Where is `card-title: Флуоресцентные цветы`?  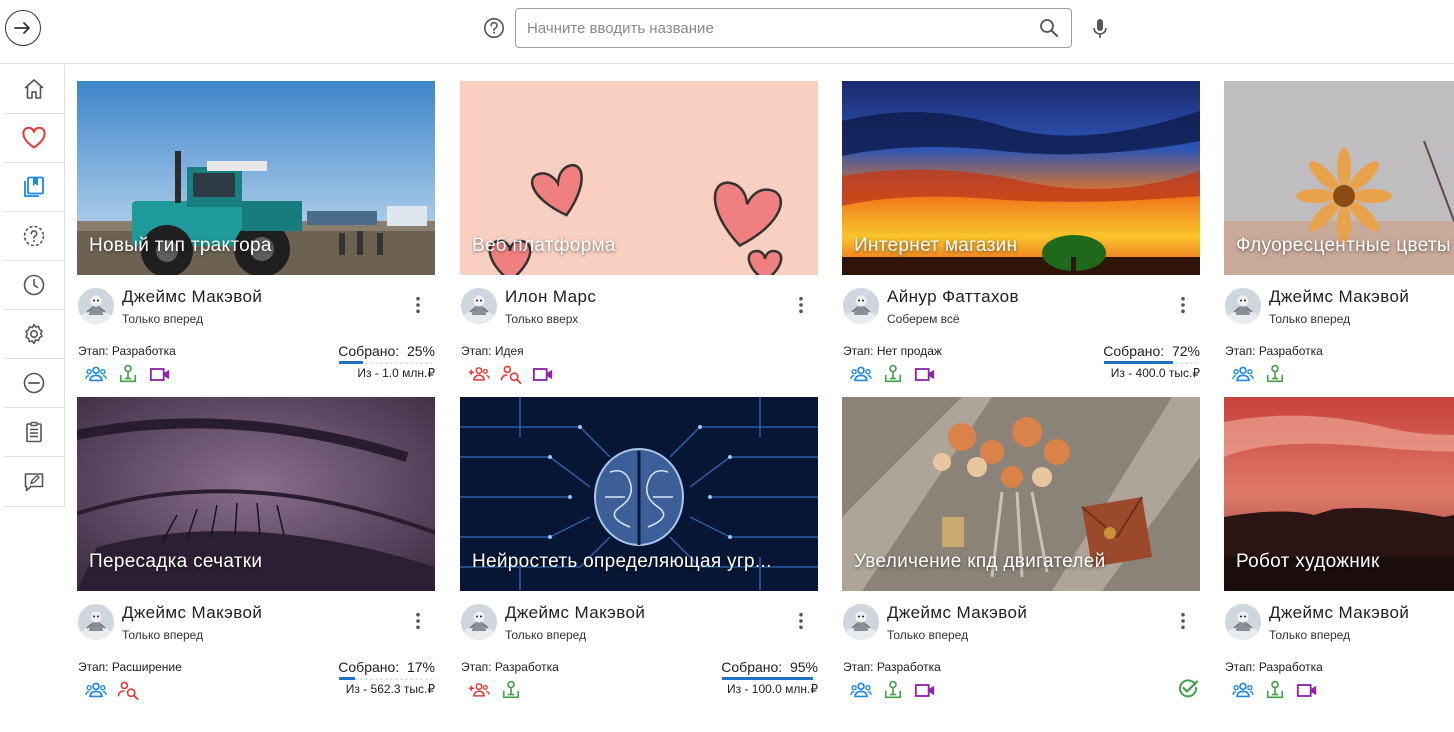
card-title: Флуоресцентные цветы is located at coordinates (1345, 246).